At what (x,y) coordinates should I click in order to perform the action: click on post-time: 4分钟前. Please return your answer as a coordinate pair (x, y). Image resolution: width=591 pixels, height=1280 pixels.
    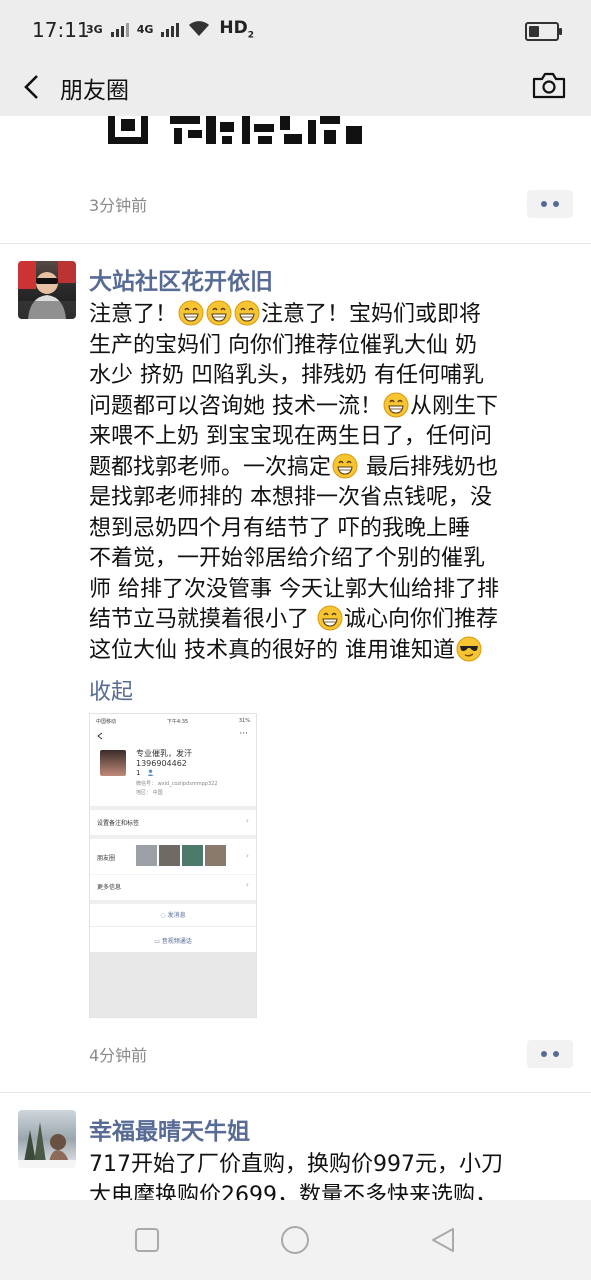
    Looking at the image, I should click on (118, 1055).